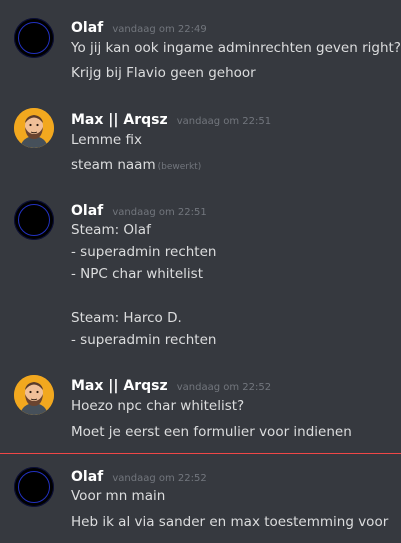 This screenshot has width=401, height=543. I want to click on message-text: Lemme fix, so click(106, 140).